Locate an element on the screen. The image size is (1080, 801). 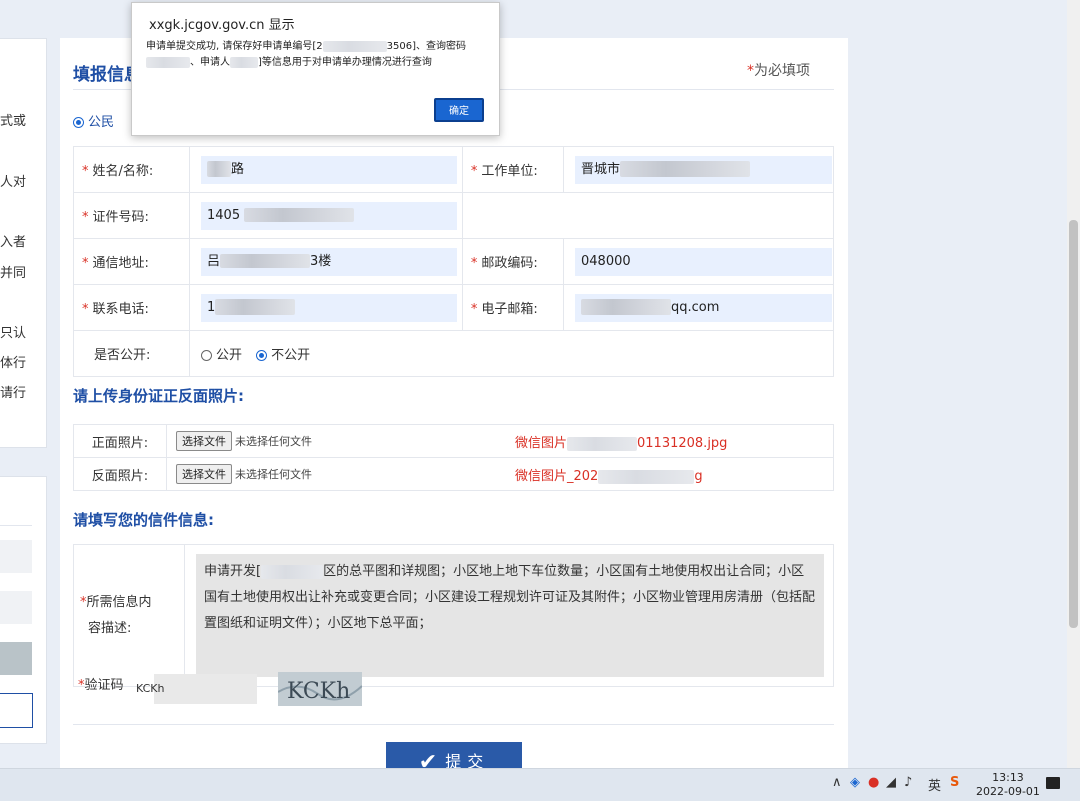
public-label-cell: 是否公开: is located at coordinates (131, 353).